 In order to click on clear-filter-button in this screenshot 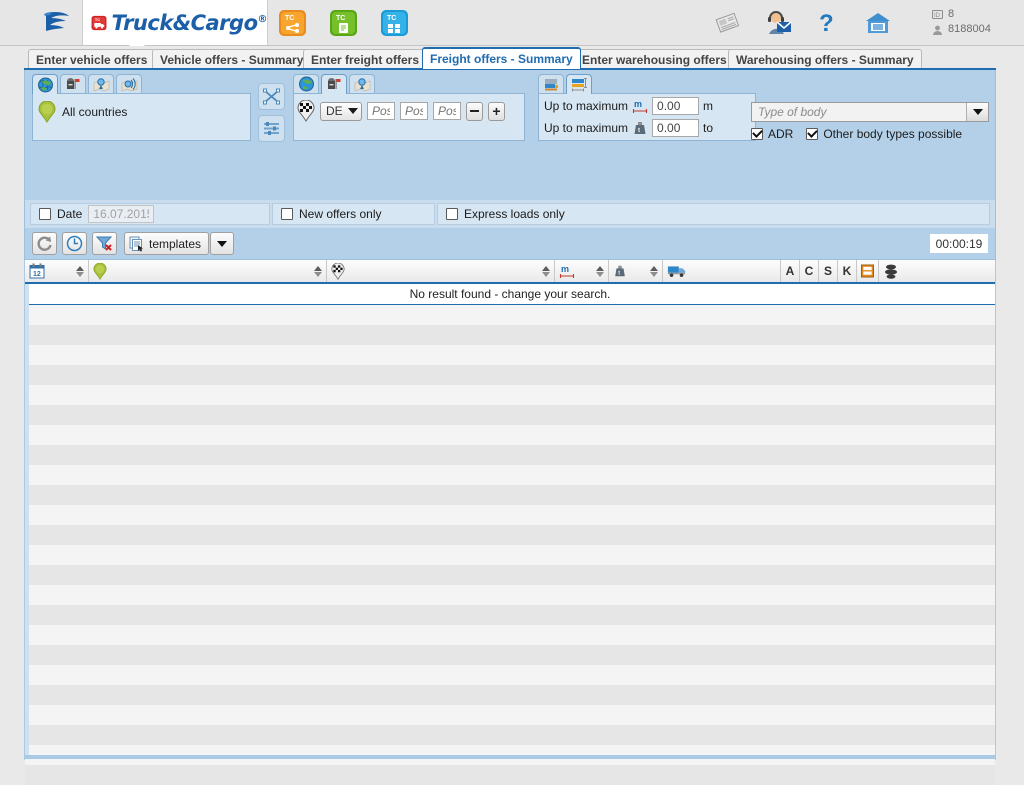, I will do `click(104, 243)`.